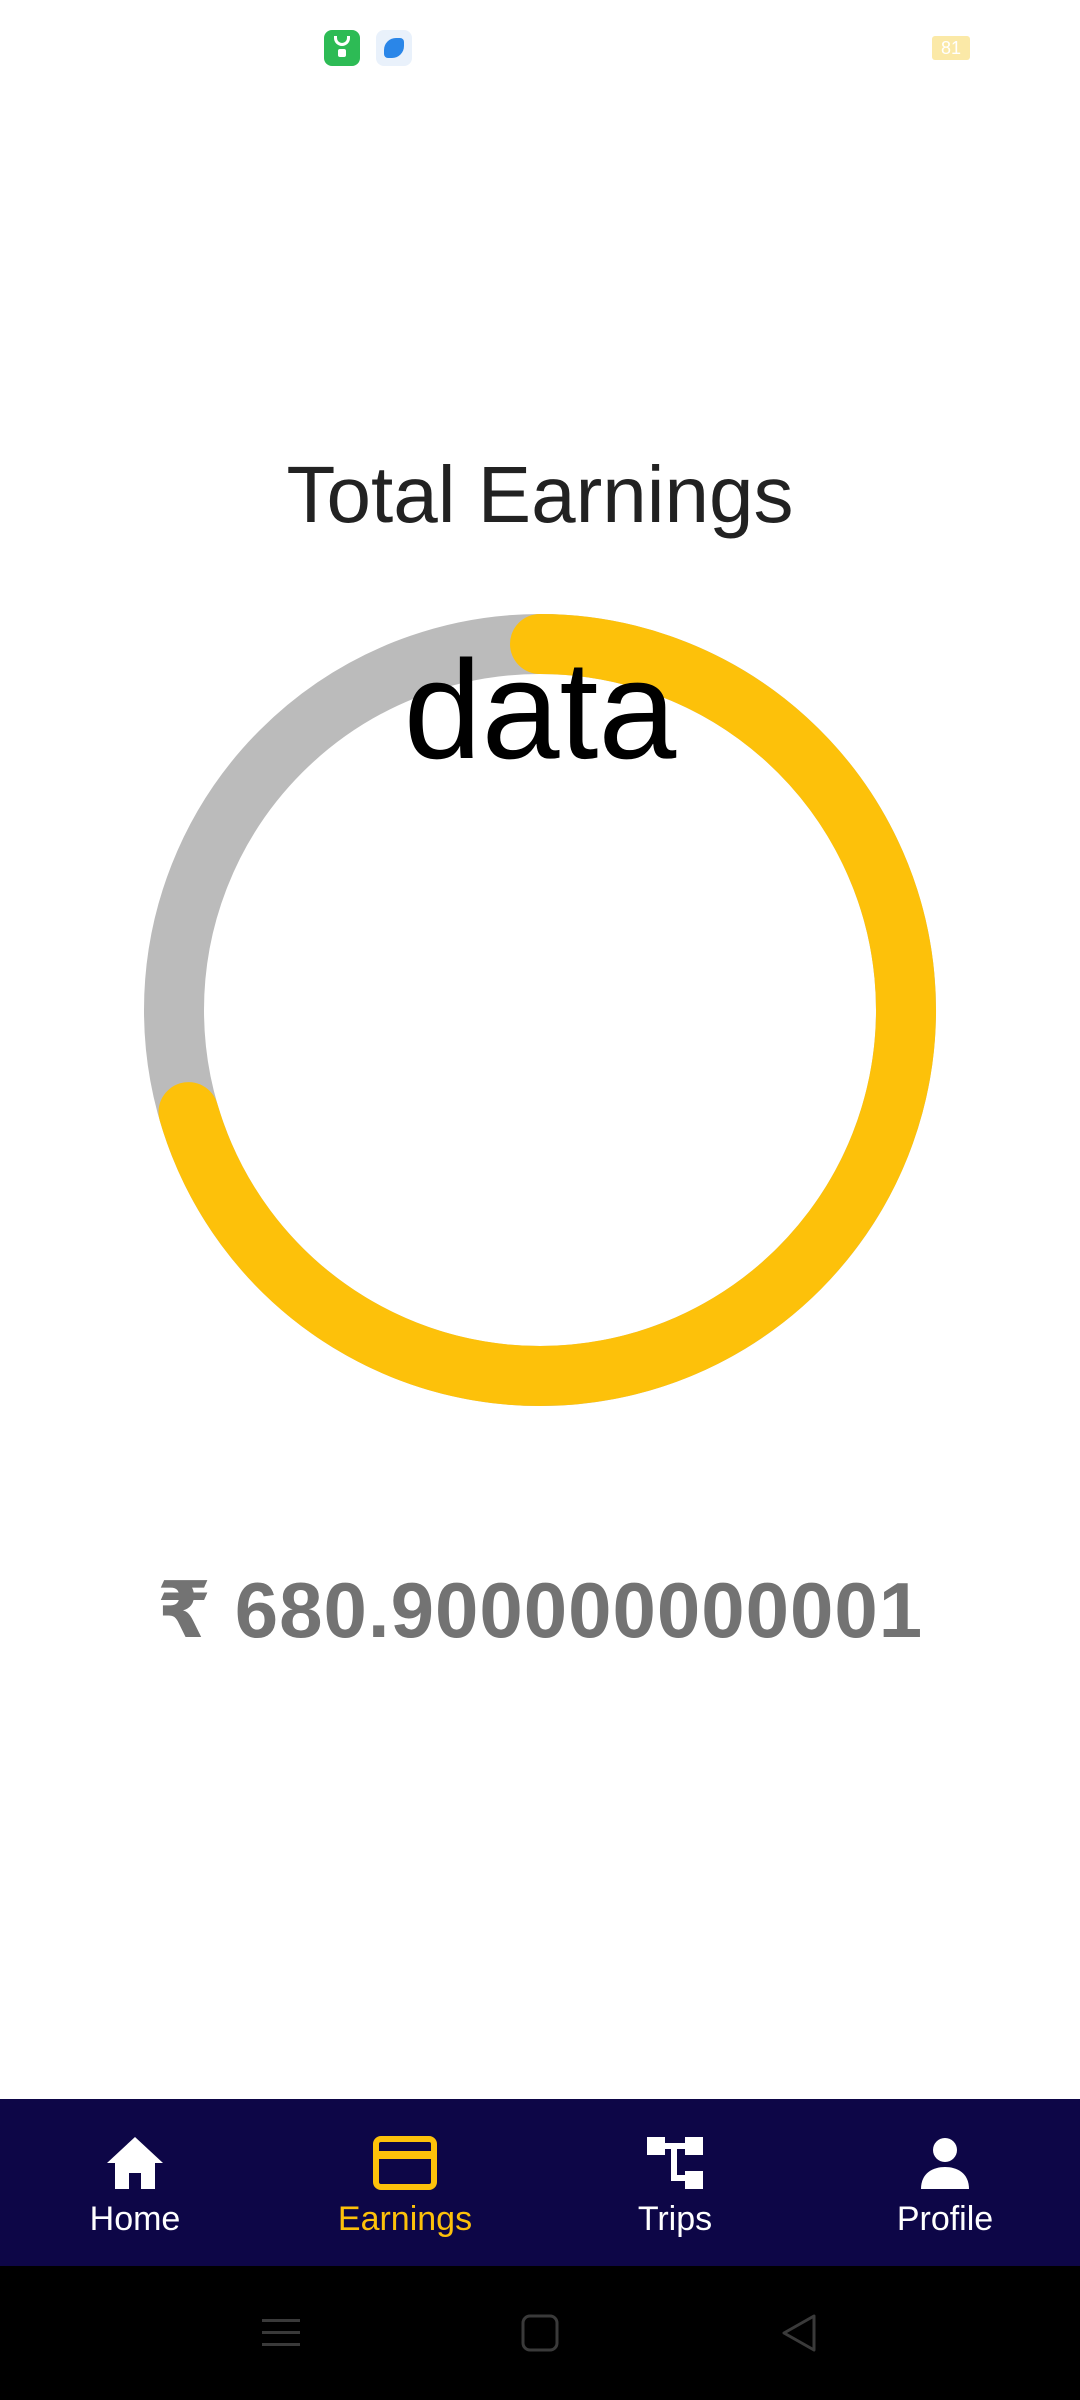  I want to click on nav-item-earnings: Earnings, so click(405, 2182).